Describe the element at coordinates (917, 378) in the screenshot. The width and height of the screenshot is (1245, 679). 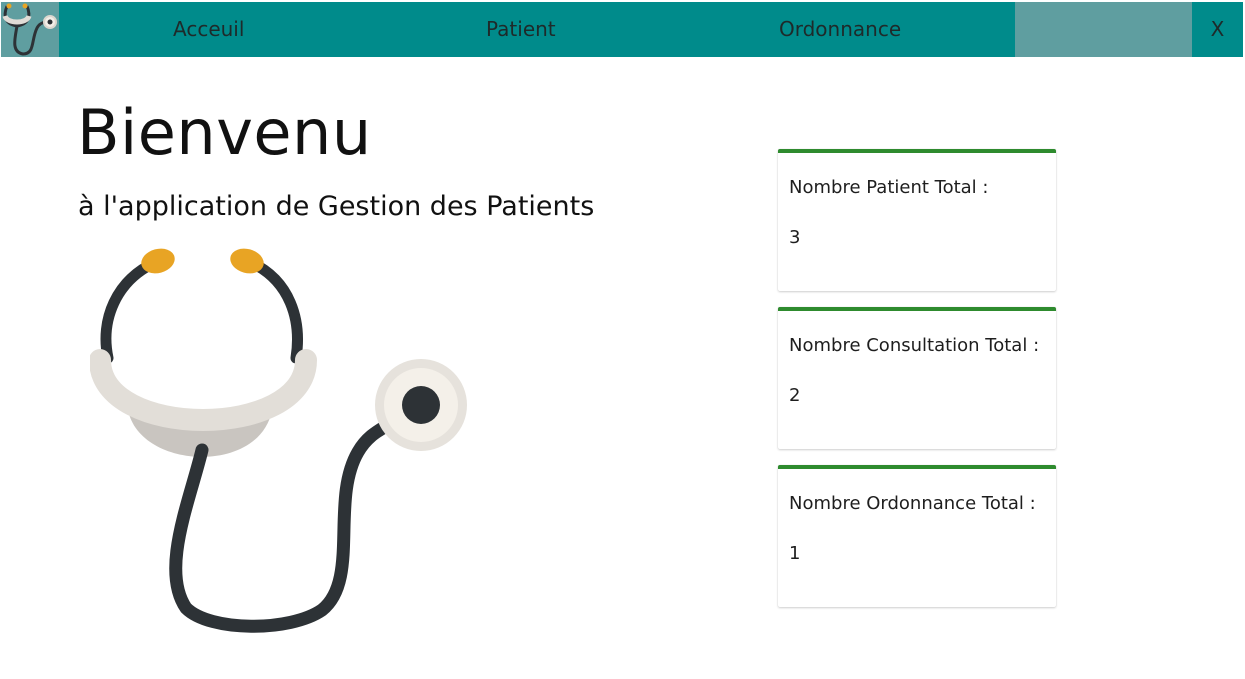
I see `stat-card-consultations: Nombre Consultation Total : 2` at that location.